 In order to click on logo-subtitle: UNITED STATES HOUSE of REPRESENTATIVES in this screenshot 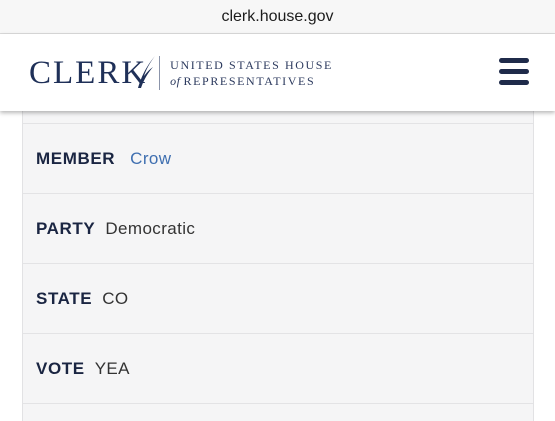, I will do `click(251, 73)`.